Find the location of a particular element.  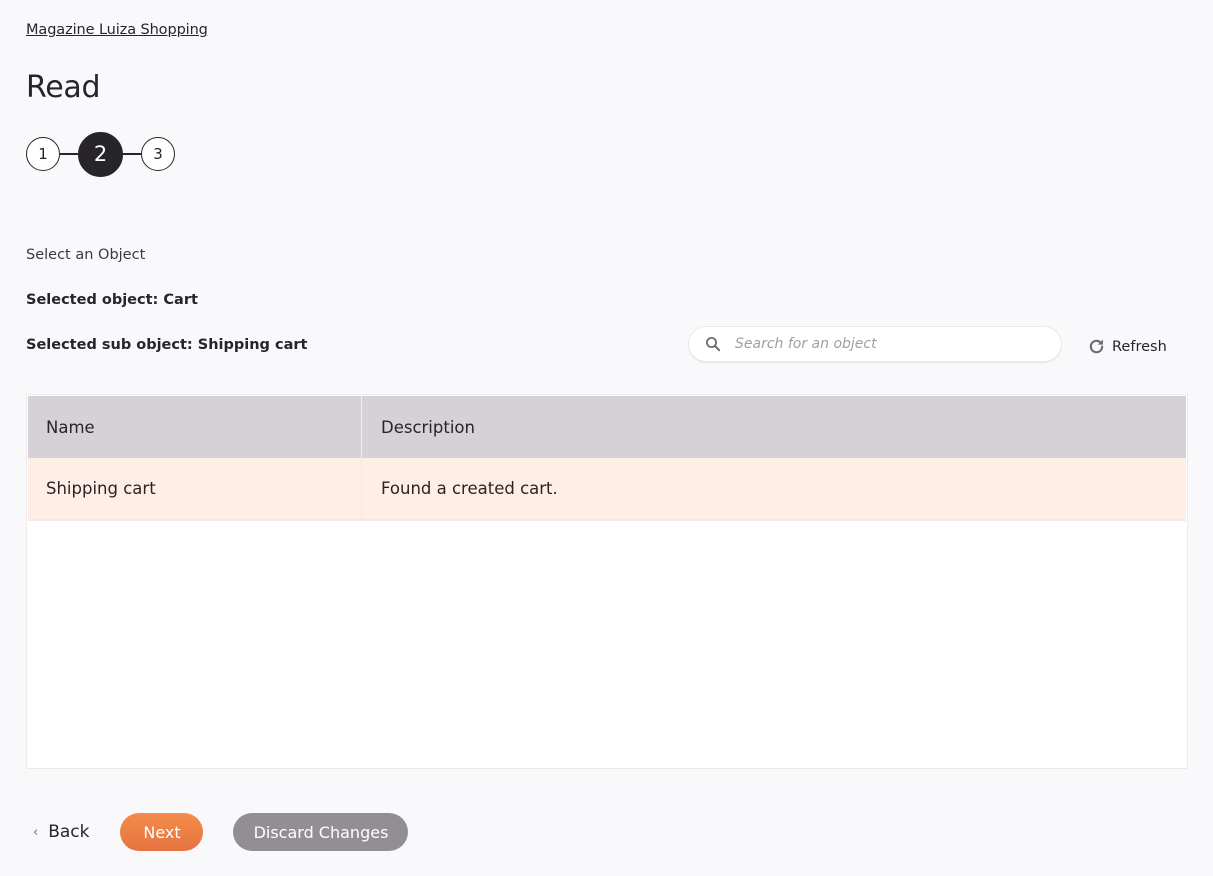

page-title: Read is located at coordinates (63, 87).